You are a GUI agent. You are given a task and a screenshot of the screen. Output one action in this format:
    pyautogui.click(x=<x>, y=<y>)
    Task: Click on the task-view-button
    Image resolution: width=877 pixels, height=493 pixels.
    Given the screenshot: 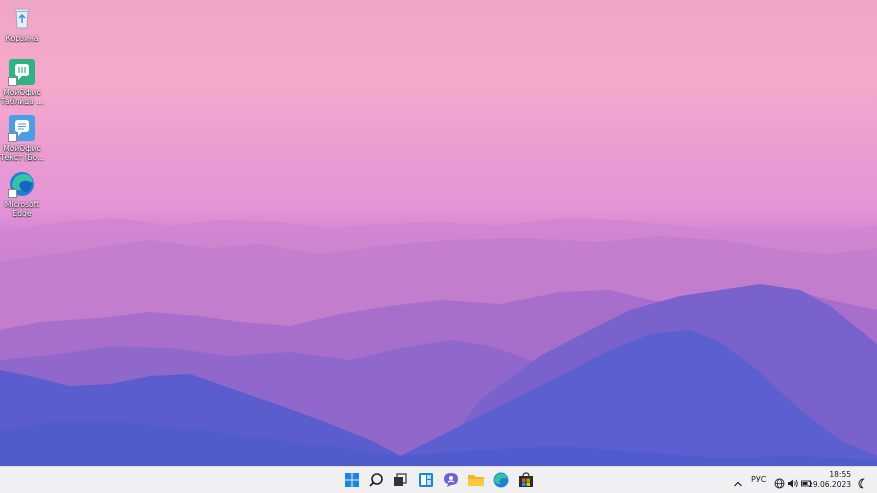 What is the action you would take?
    pyautogui.click(x=400, y=480)
    